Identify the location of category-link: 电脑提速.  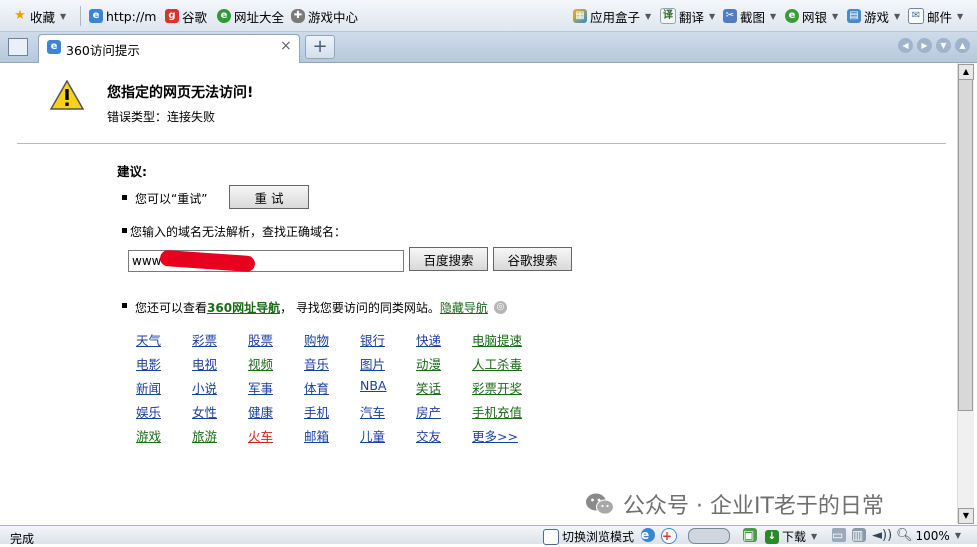
(497, 339).